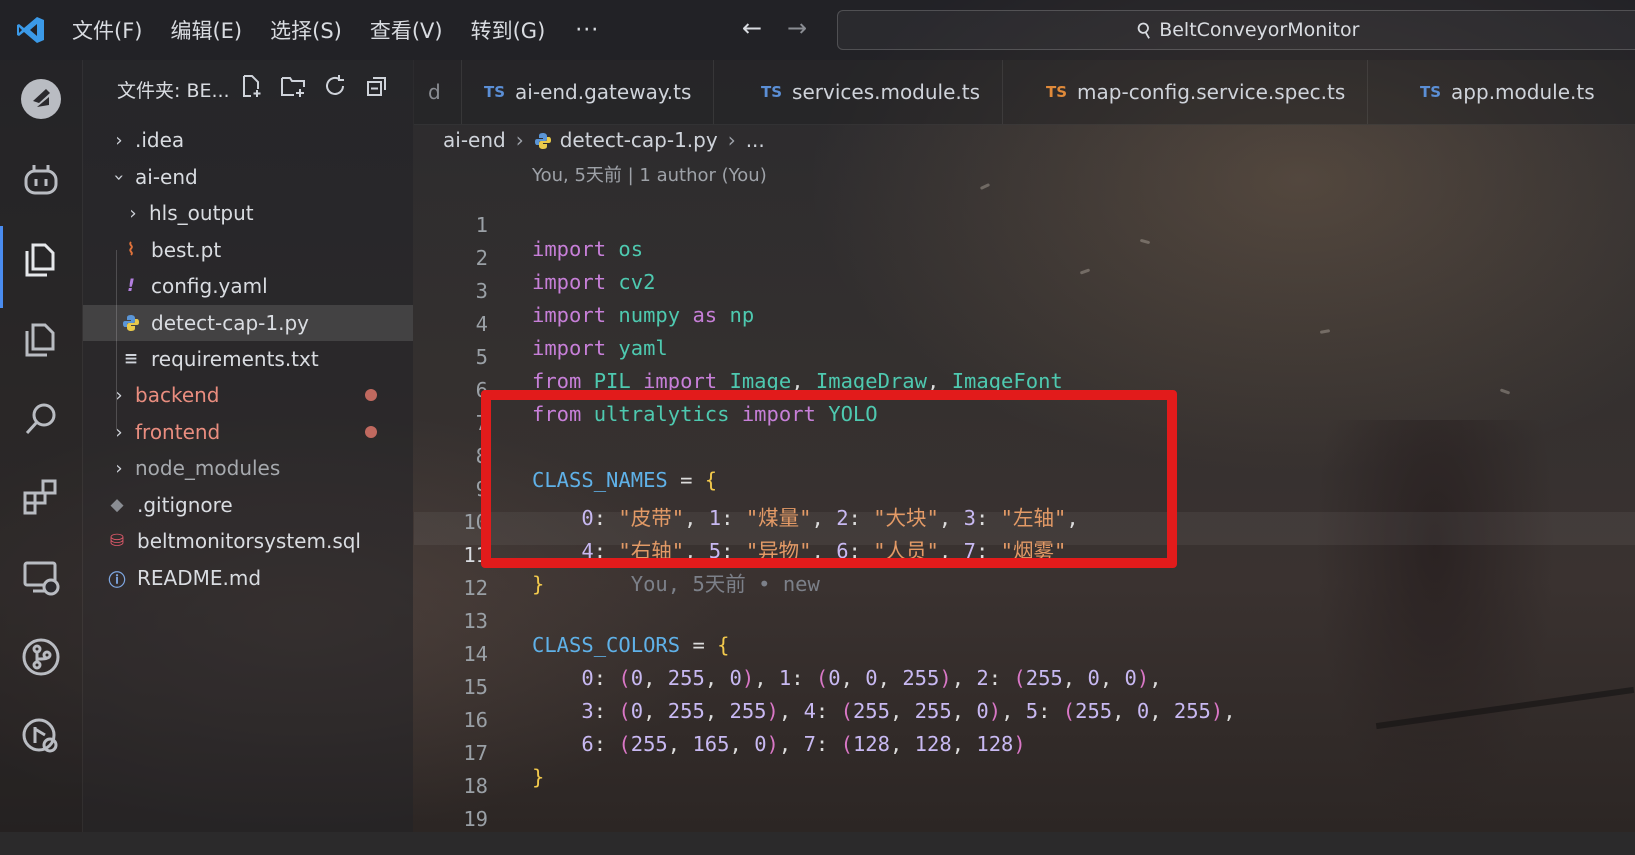  What do you see at coordinates (186, 250) in the screenshot?
I see `tree-label: best.pt` at bounding box center [186, 250].